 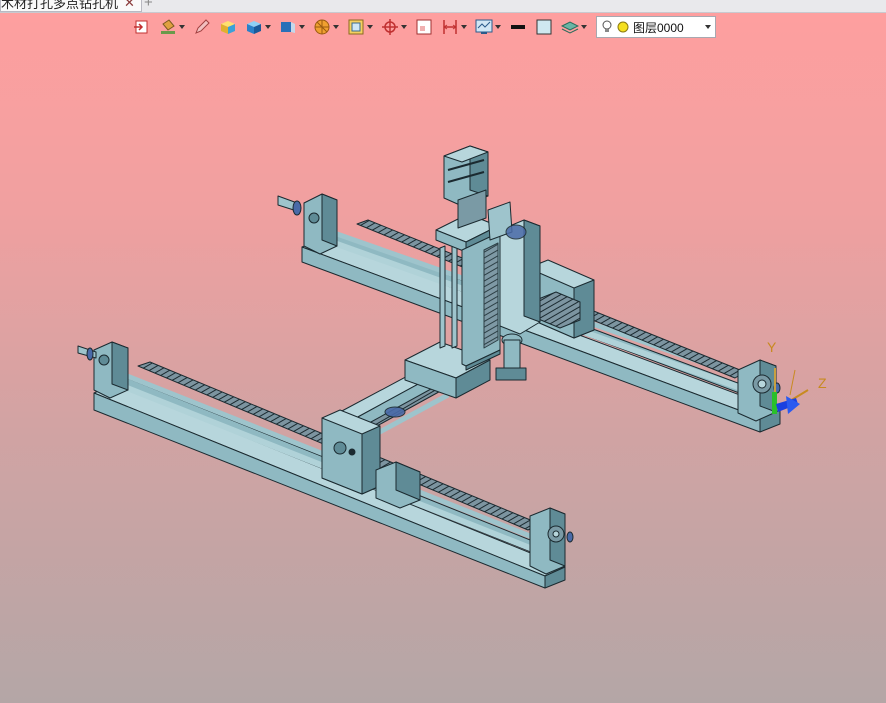 I want to click on blue-cube-button, so click(x=258, y=27).